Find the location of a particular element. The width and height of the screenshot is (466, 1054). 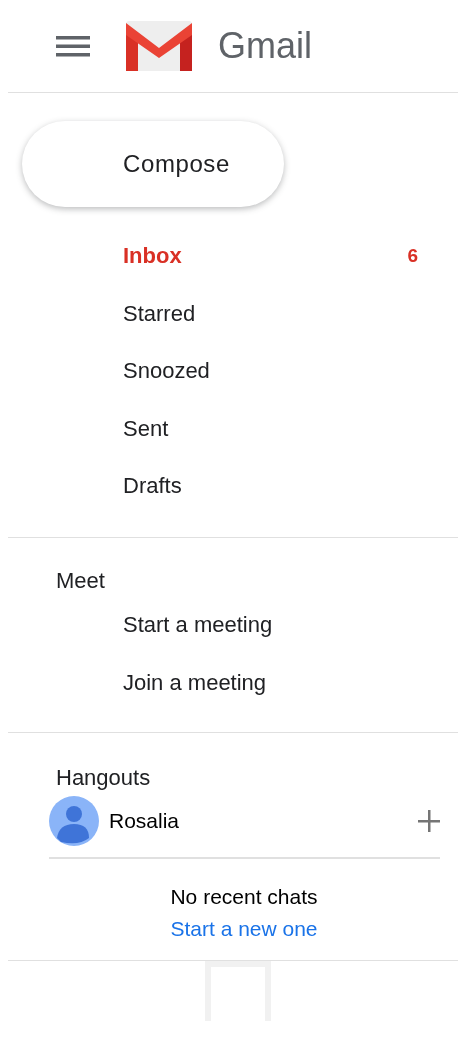

folder-item: Drafts is located at coordinates (233, 486).